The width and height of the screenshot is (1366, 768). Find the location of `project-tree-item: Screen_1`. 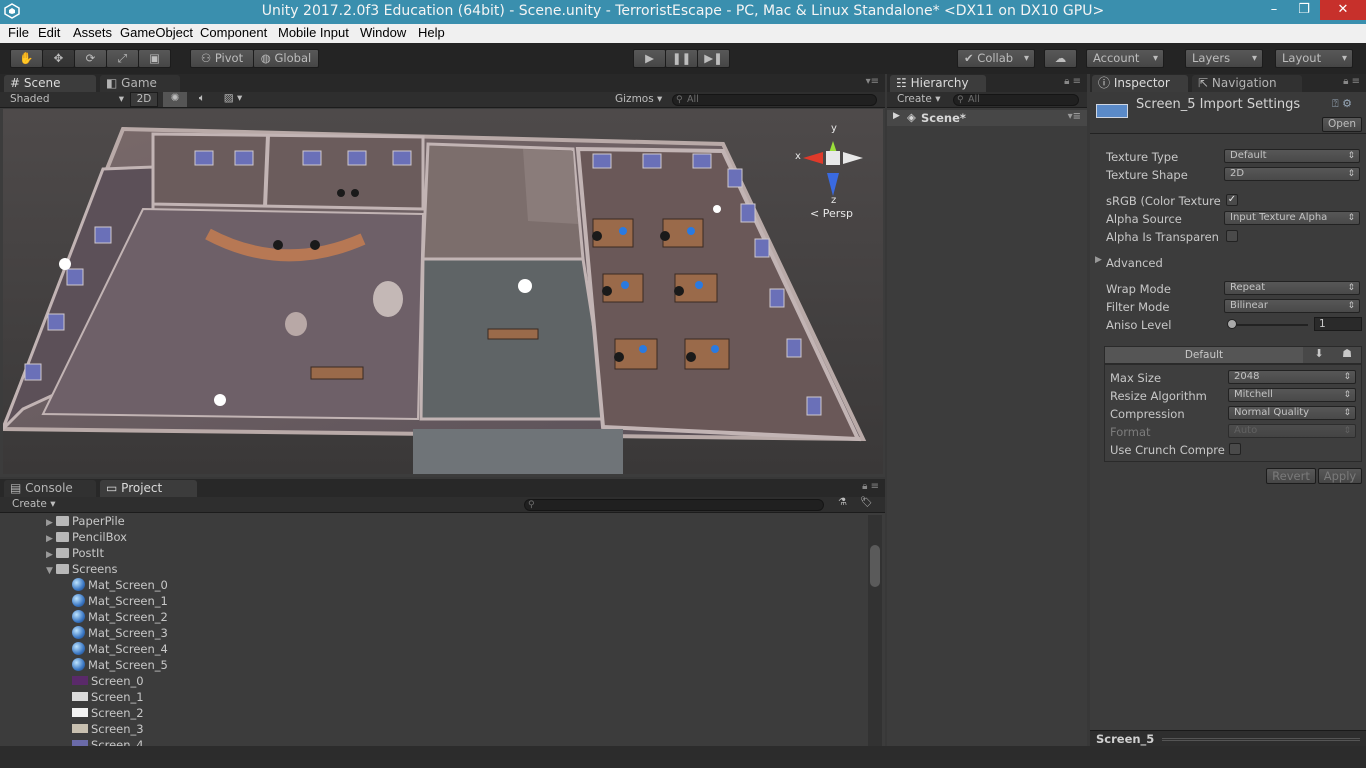

project-tree-item: Screen_1 is located at coordinates (108, 698).